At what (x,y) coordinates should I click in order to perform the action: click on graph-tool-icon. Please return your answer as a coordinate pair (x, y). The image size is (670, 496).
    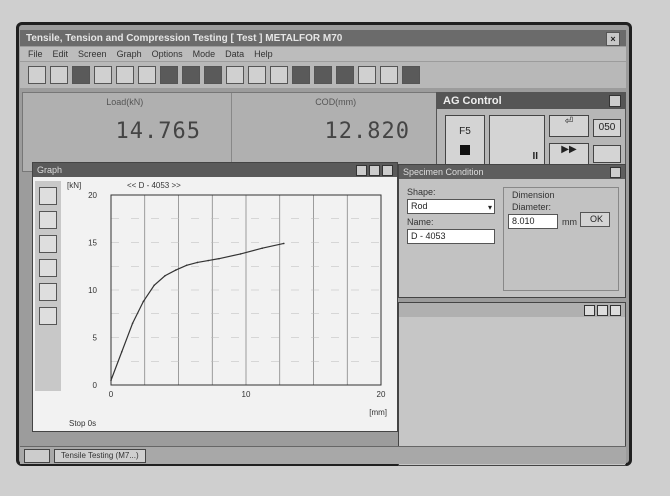
    Looking at the image, I should click on (125, 75).